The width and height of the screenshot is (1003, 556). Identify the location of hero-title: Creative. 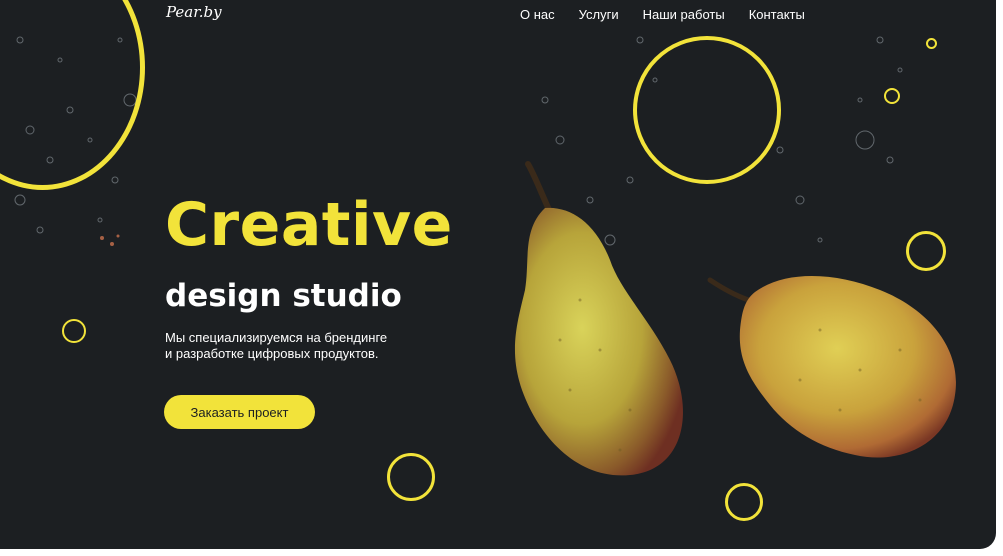
(309, 225).